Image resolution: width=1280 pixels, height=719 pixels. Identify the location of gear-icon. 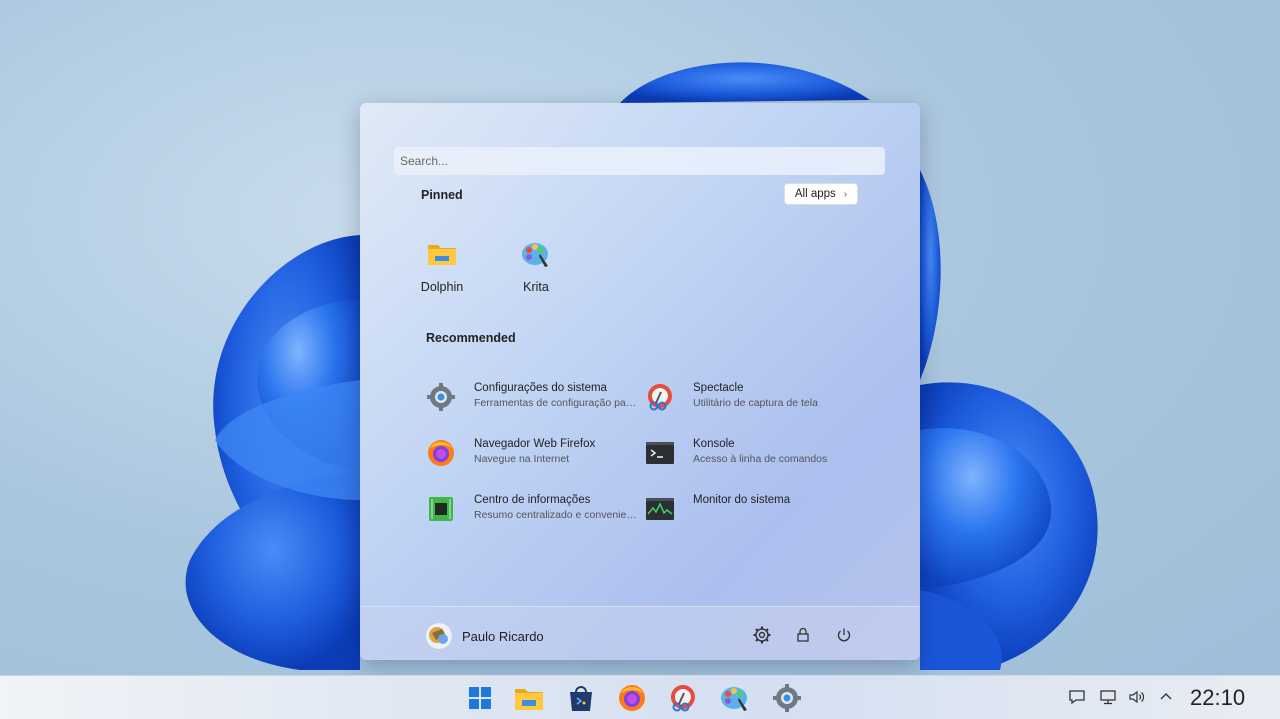
(441, 397).